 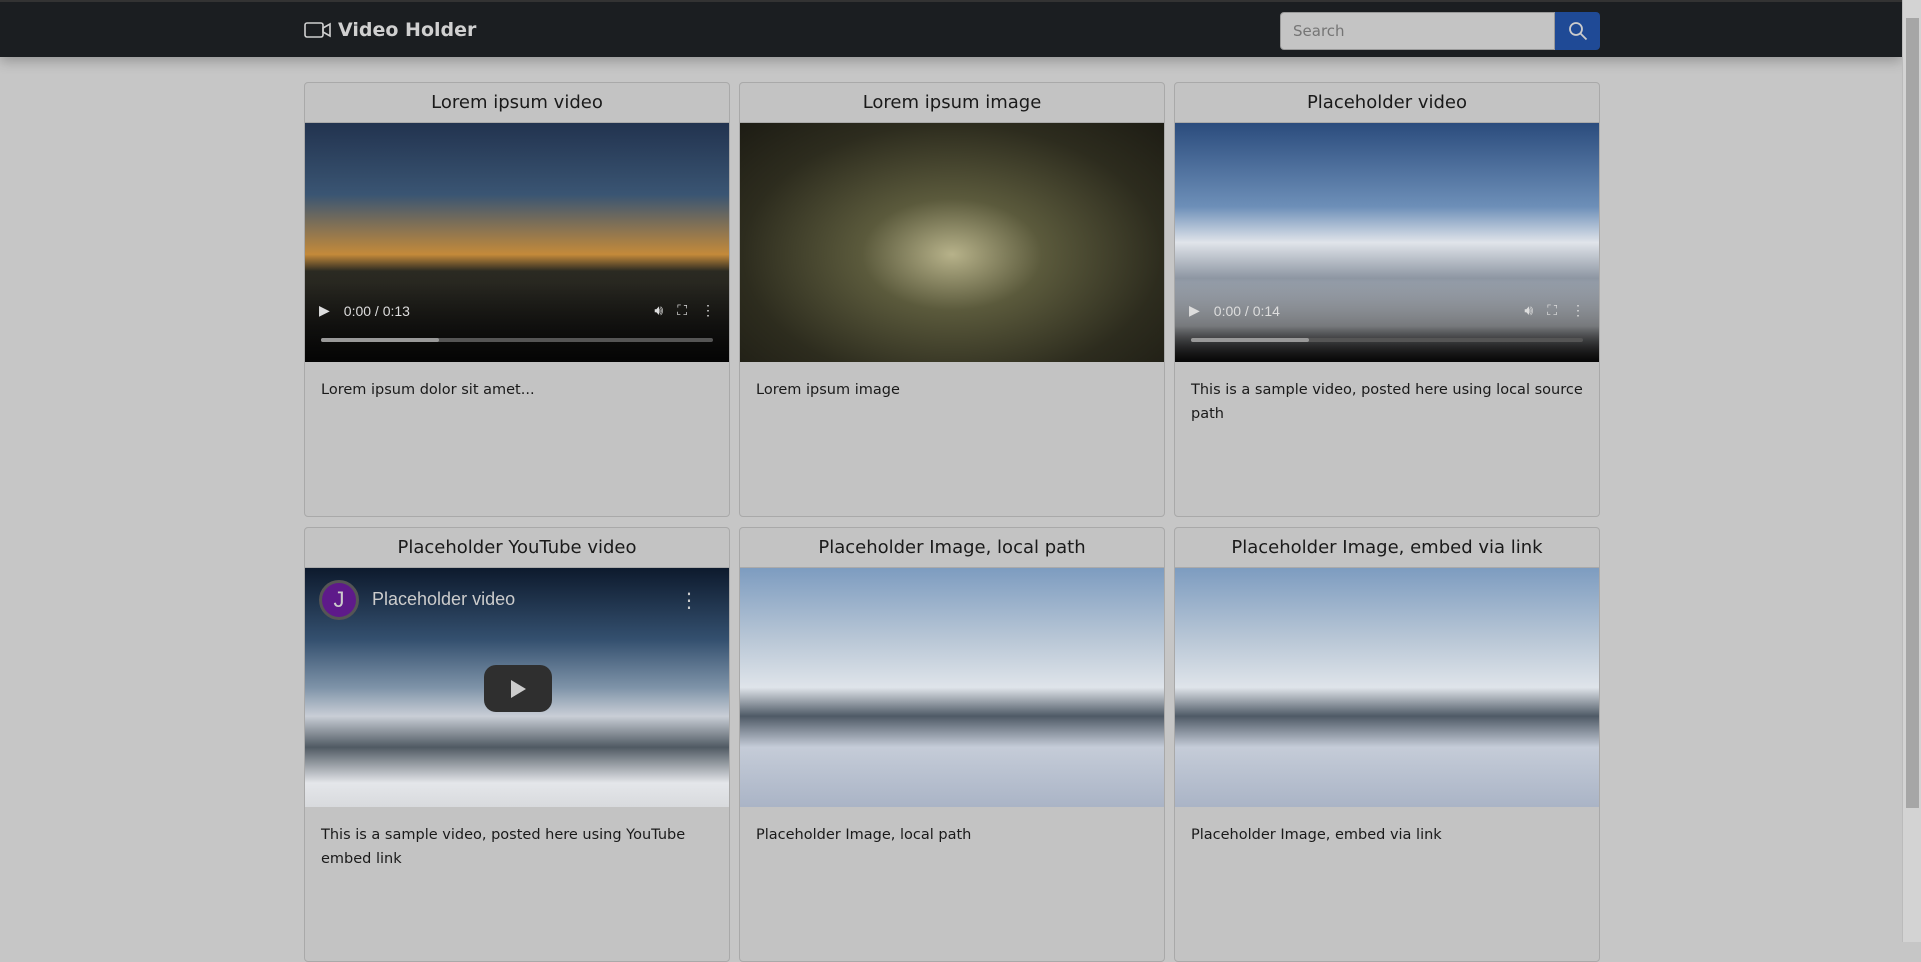 I want to click on card-title: Lorem ipsum image, so click(x=952, y=103).